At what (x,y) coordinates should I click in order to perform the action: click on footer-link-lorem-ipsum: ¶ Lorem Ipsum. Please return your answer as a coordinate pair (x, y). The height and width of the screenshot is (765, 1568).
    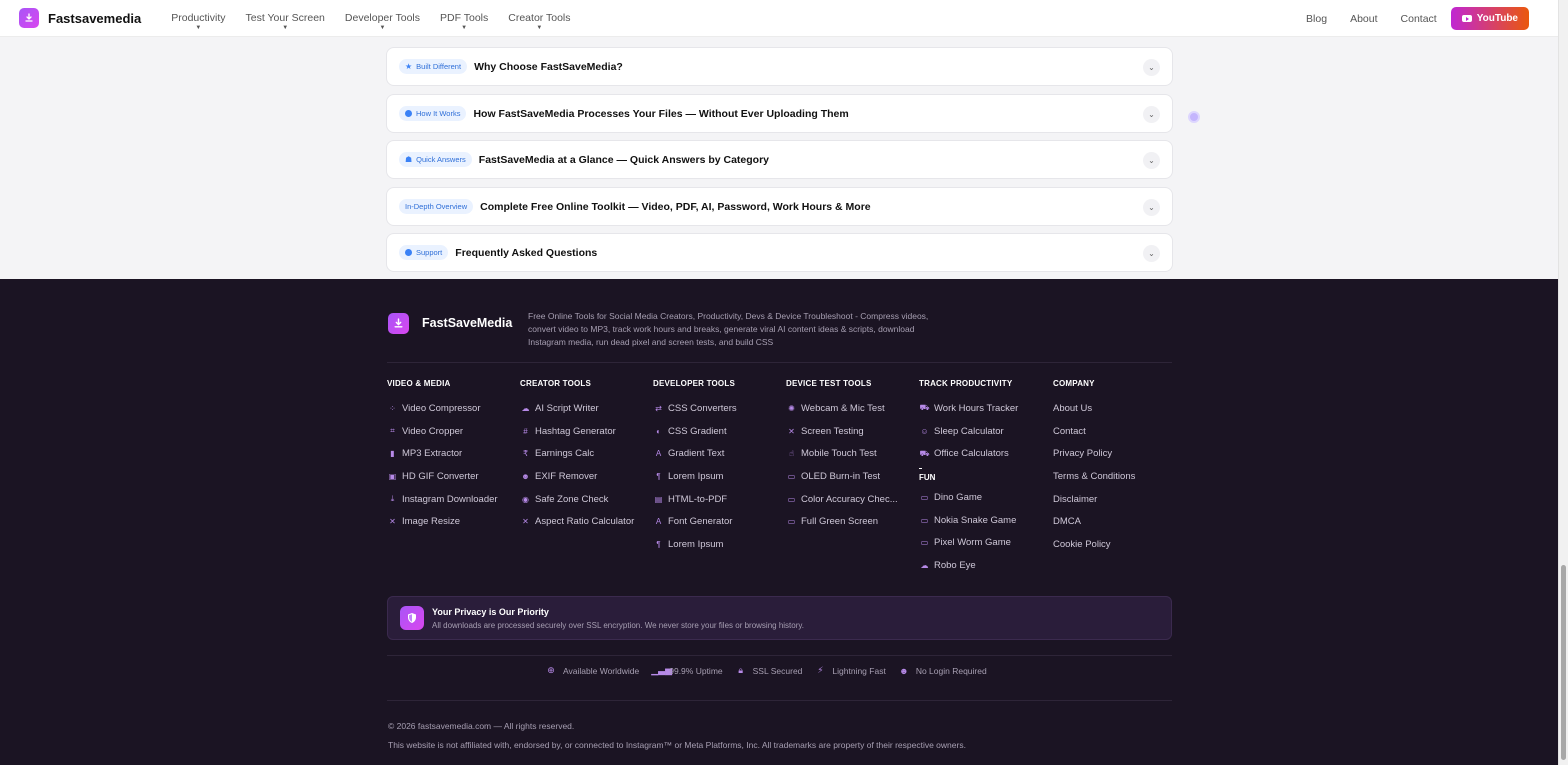
    Looking at the image, I should click on (695, 476).